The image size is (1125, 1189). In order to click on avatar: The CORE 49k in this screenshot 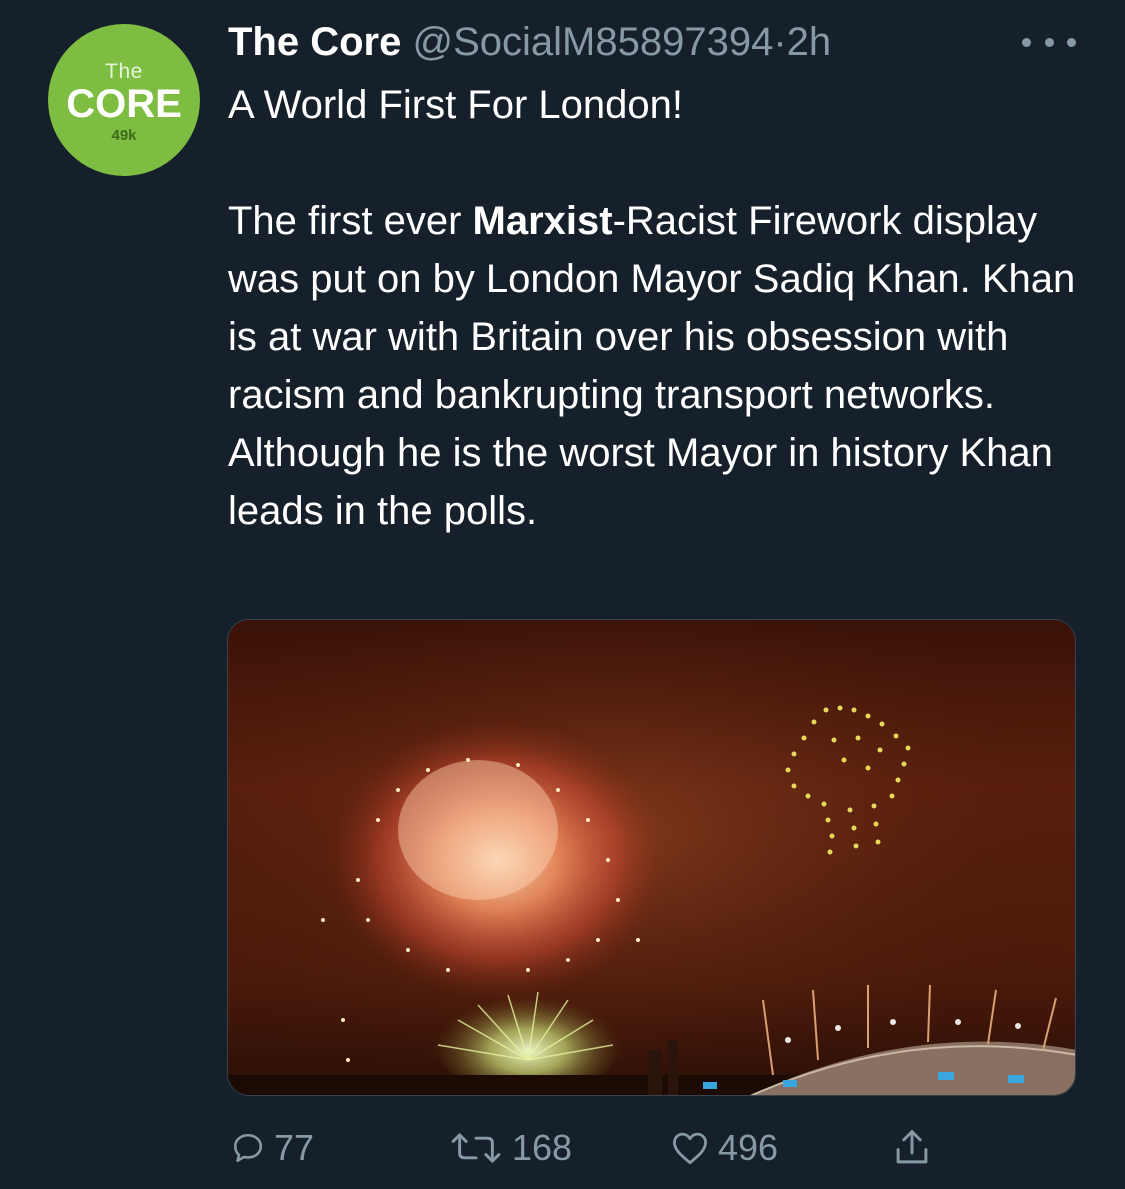, I will do `click(124, 100)`.